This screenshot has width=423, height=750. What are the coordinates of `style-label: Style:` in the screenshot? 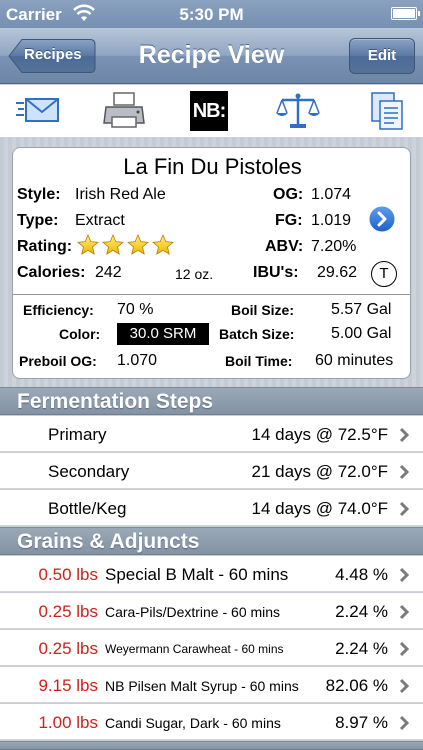 It's located at (39, 194).